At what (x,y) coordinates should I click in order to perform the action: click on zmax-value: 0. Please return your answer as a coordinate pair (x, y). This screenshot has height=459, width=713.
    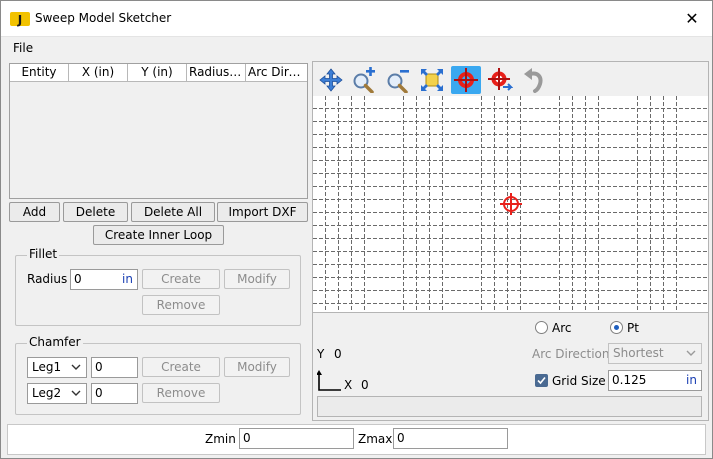
    Looking at the image, I should click on (401, 438).